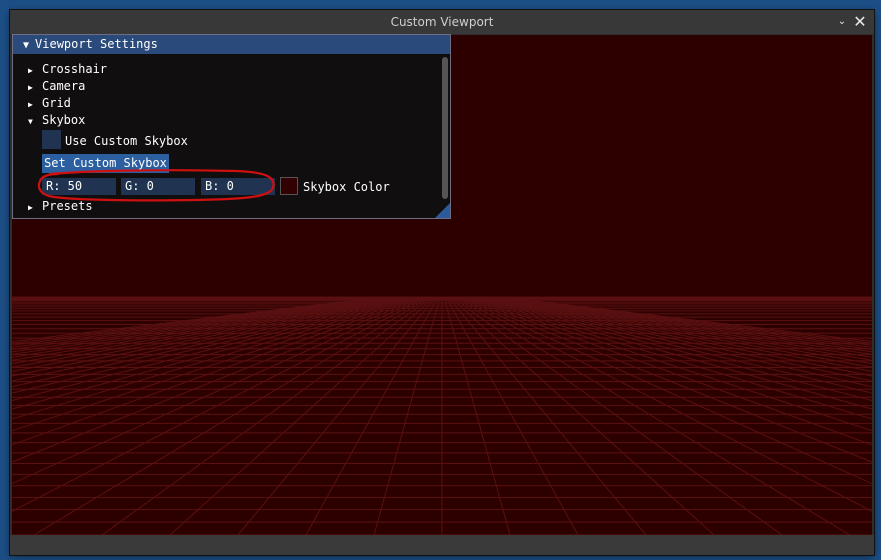 This screenshot has width=881, height=560. Describe the element at coordinates (56, 103) in the screenshot. I see `tree-node-label: Grid` at that location.